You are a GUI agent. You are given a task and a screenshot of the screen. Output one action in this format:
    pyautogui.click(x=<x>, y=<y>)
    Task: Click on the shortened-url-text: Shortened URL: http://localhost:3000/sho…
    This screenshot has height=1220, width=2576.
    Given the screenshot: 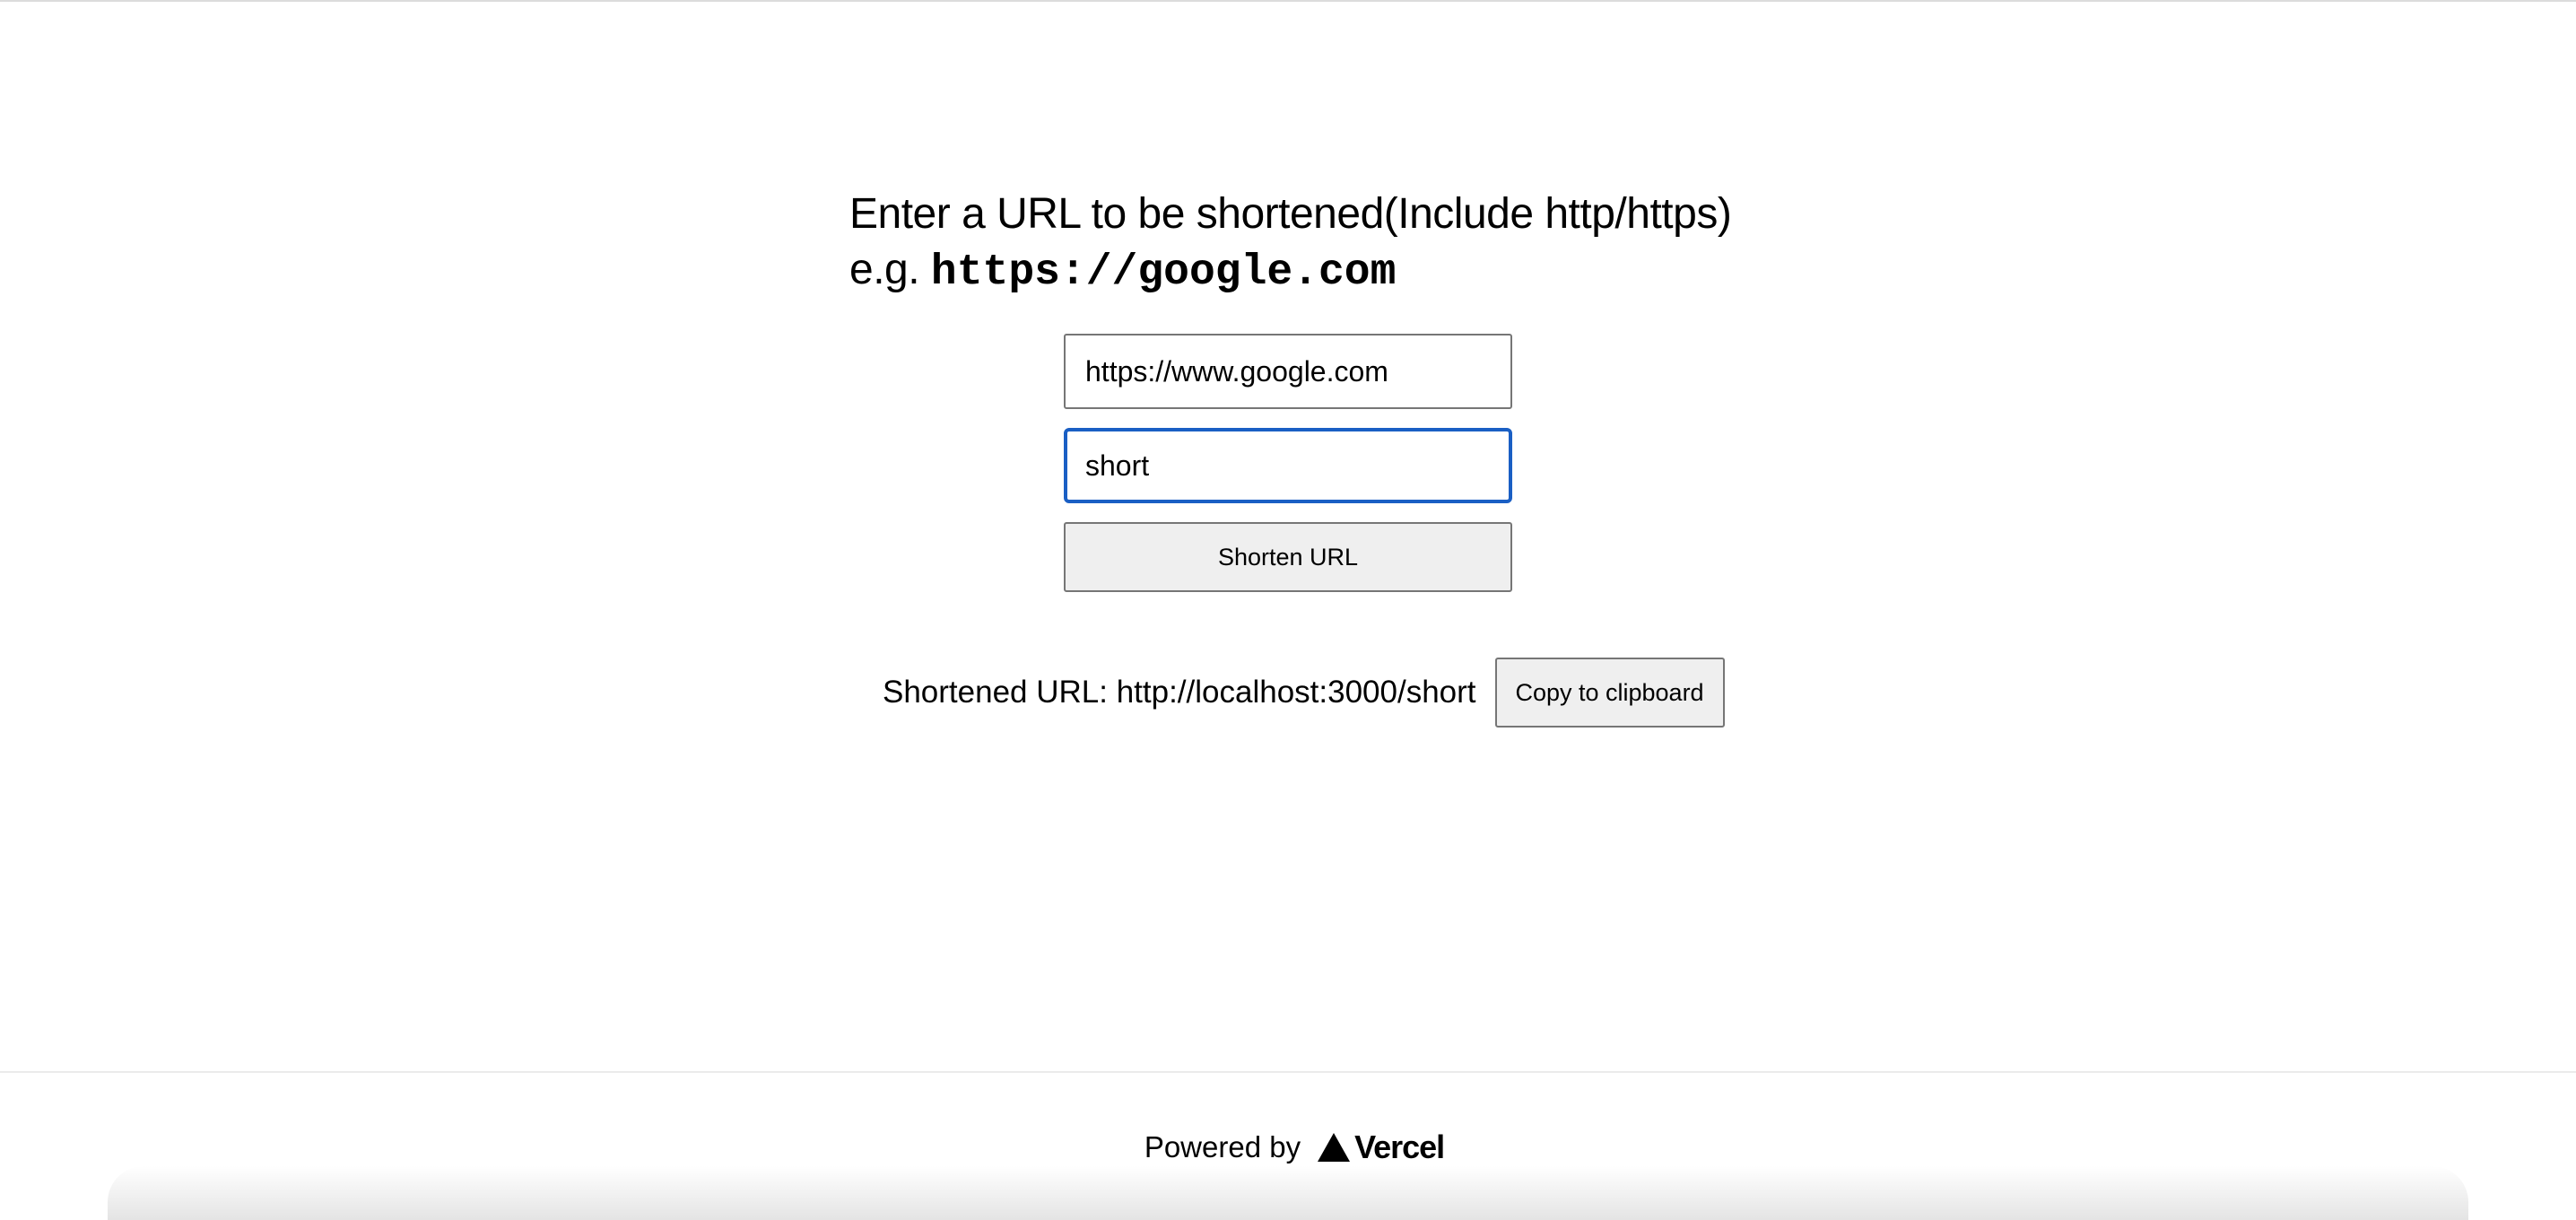 What is the action you would take?
    pyautogui.click(x=1179, y=692)
    